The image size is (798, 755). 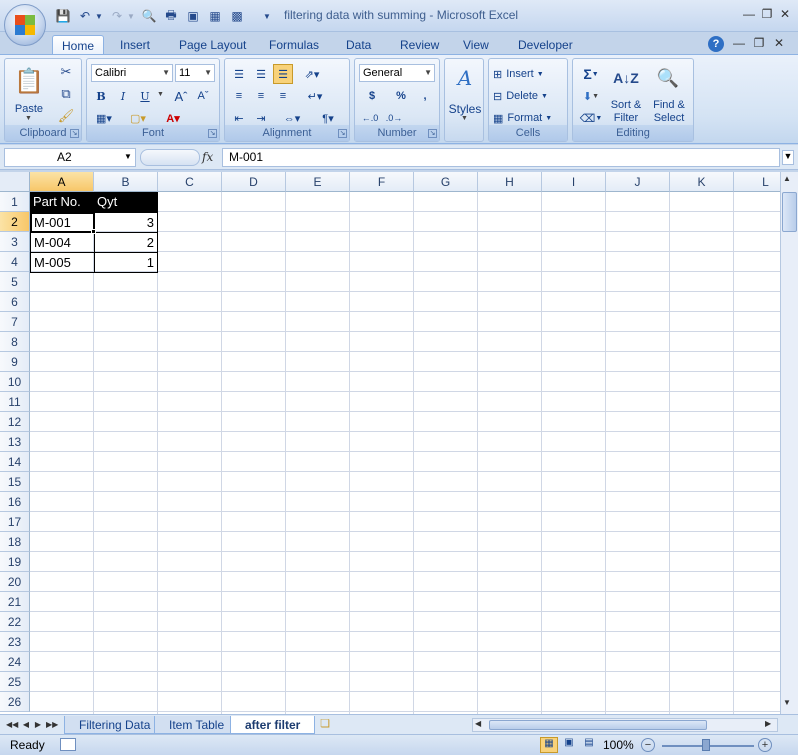 What do you see at coordinates (318, 182) in the screenshot?
I see `column-header-e: E` at bounding box center [318, 182].